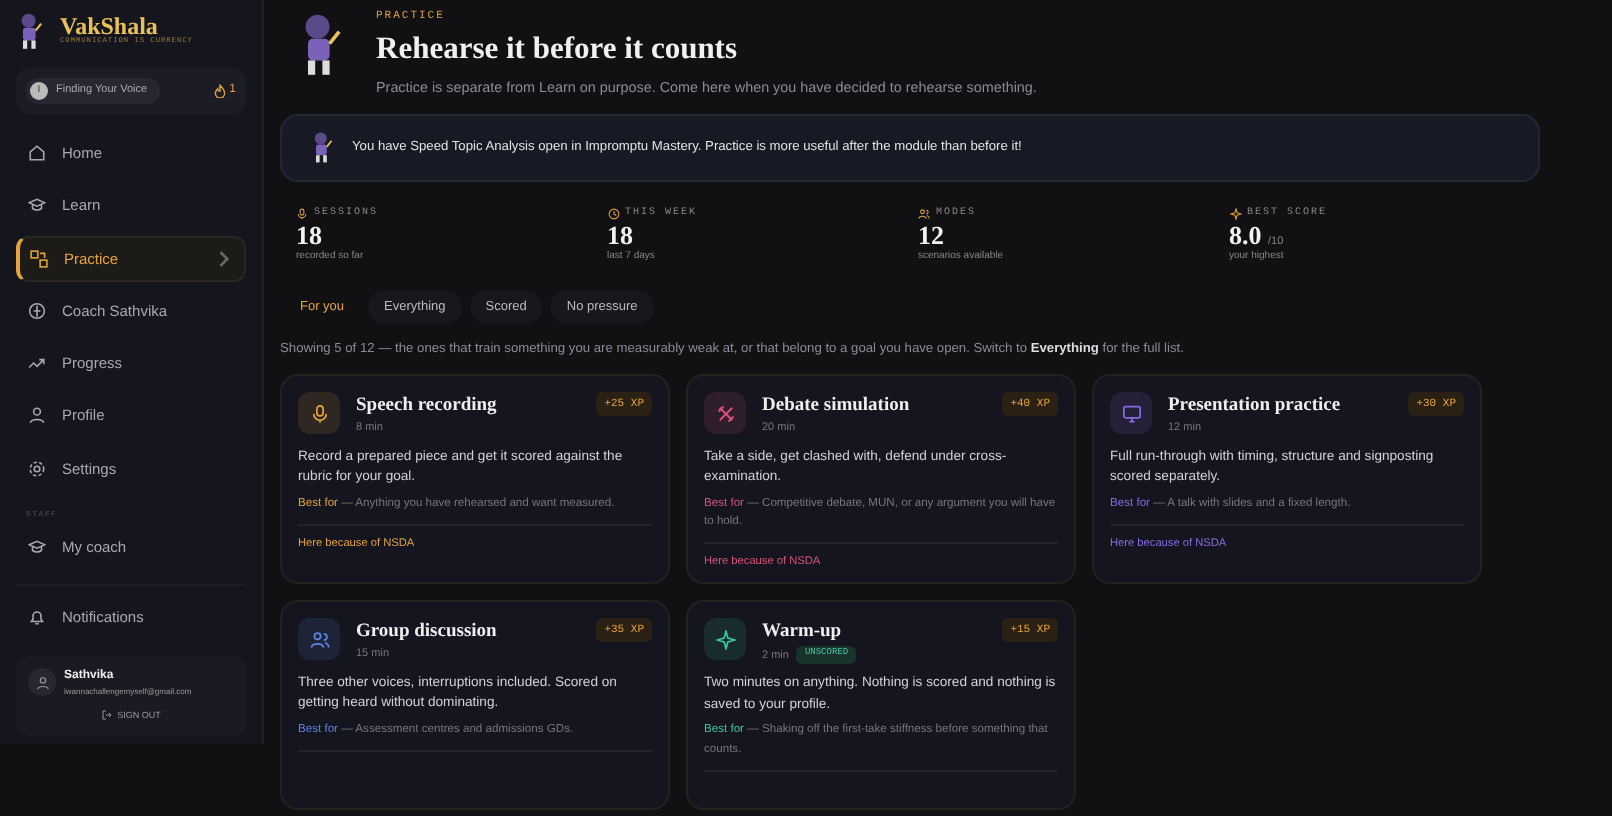 The image size is (1612, 816). What do you see at coordinates (37, 363) in the screenshot?
I see `trend-up-icon` at bounding box center [37, 363].